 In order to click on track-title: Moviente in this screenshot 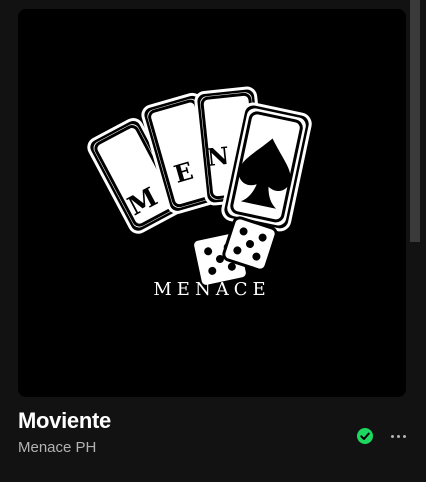, I will do `click(64, 421)`.